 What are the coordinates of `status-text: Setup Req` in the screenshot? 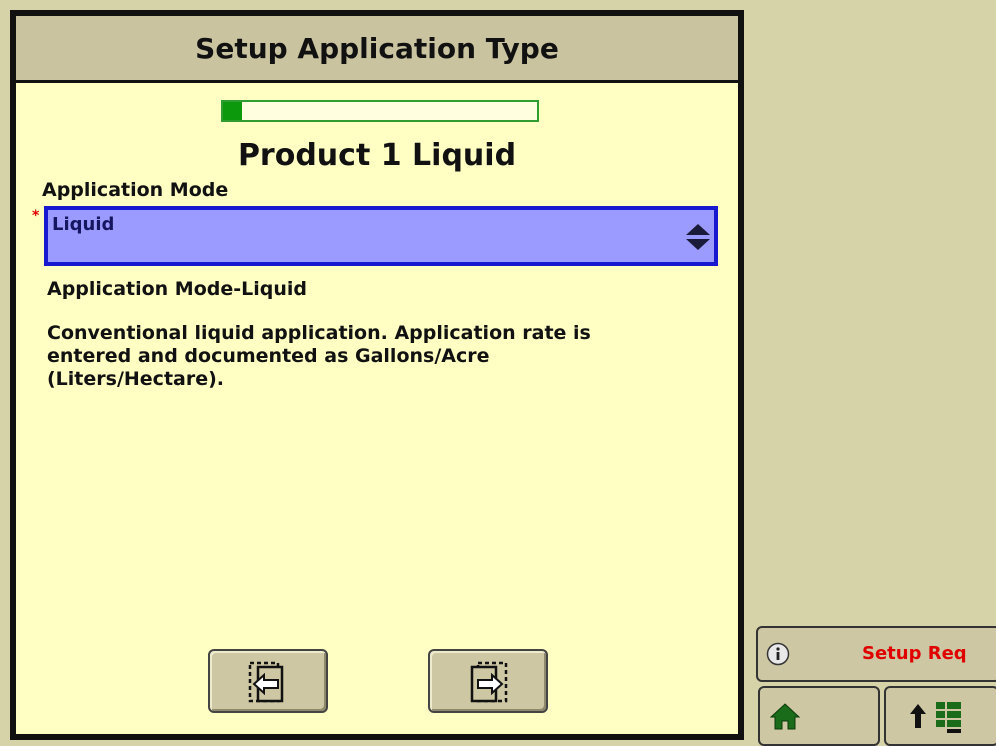 It's located at (914, 653).